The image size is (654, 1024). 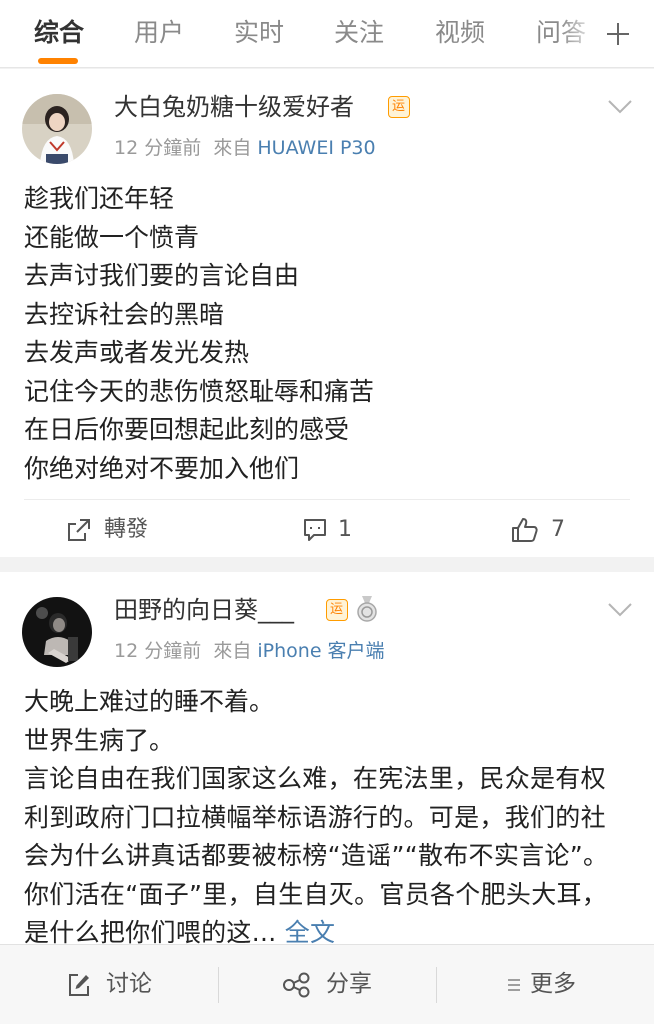 What do you see at coordinates (79, 530) in the screenshot?
I see `repost-icon` at bounding box center [79, 530].